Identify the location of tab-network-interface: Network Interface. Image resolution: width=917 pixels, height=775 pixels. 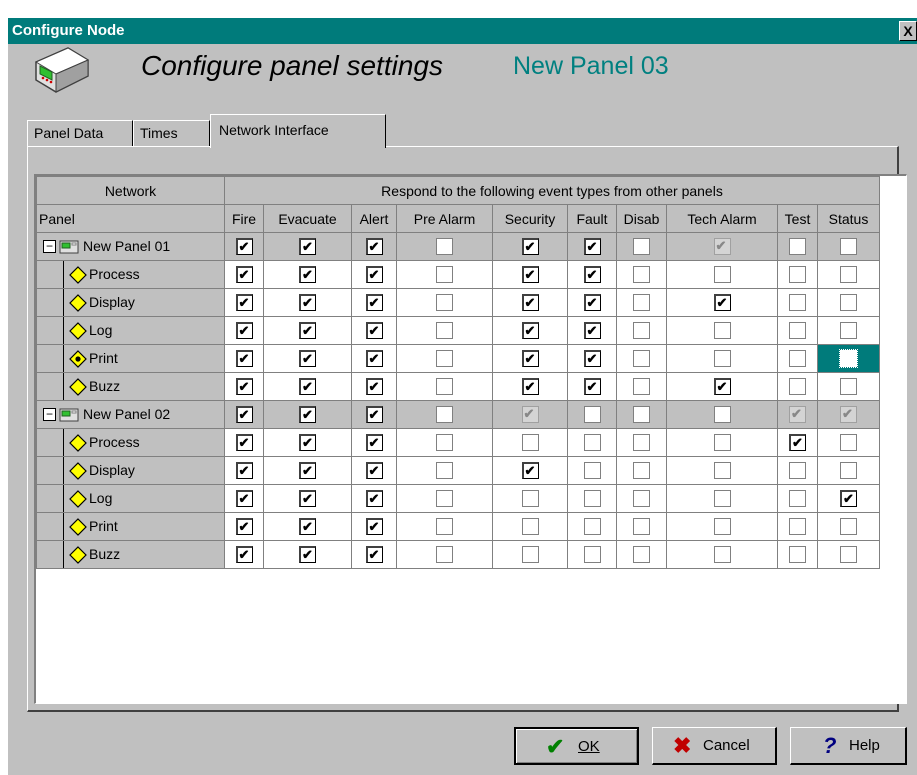
(298, 131).